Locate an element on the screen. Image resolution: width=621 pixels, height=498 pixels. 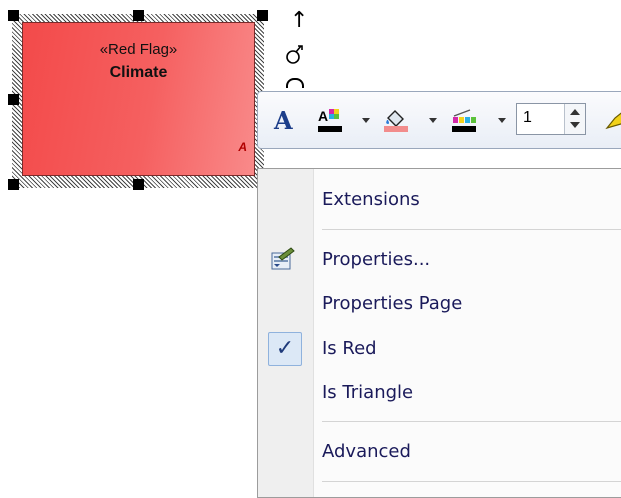
resize-handle-s is located at coordinates (138, 184).